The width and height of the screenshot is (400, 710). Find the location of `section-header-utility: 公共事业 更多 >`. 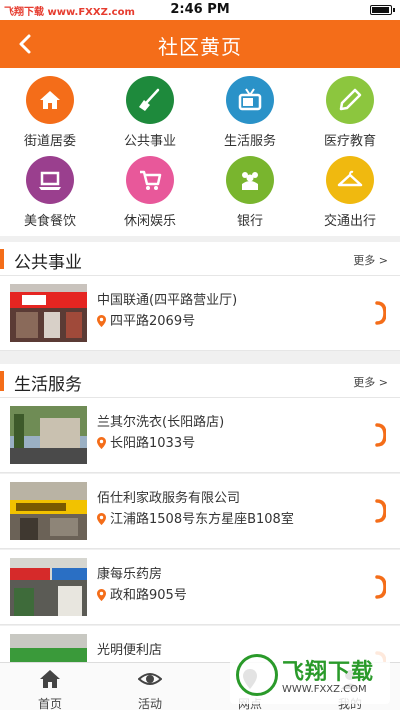

section-header-utility: 公共事业 更多 > is located at coordinates (200, 259).